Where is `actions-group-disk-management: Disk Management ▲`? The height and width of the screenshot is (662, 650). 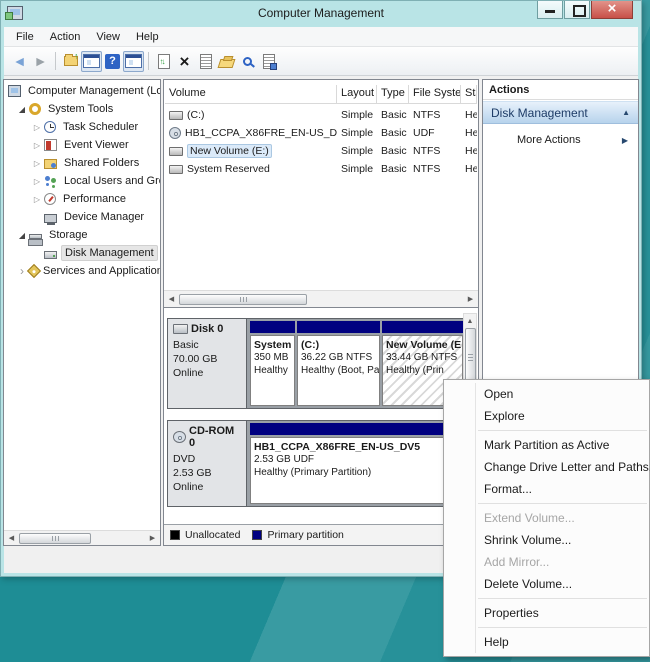
actions-group-disk-management: Disk Management ▲ is located at coordinates (560, 112).